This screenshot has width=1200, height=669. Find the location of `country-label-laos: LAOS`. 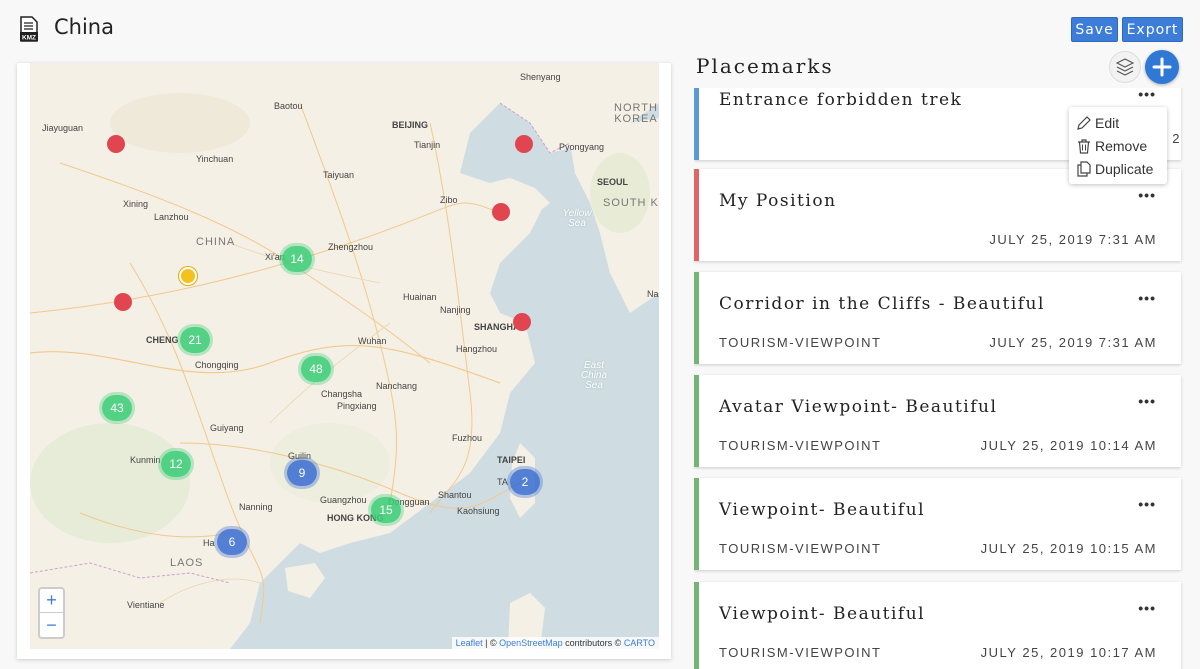

country-label-laos: LAOS is located at coordinates (187, 563).